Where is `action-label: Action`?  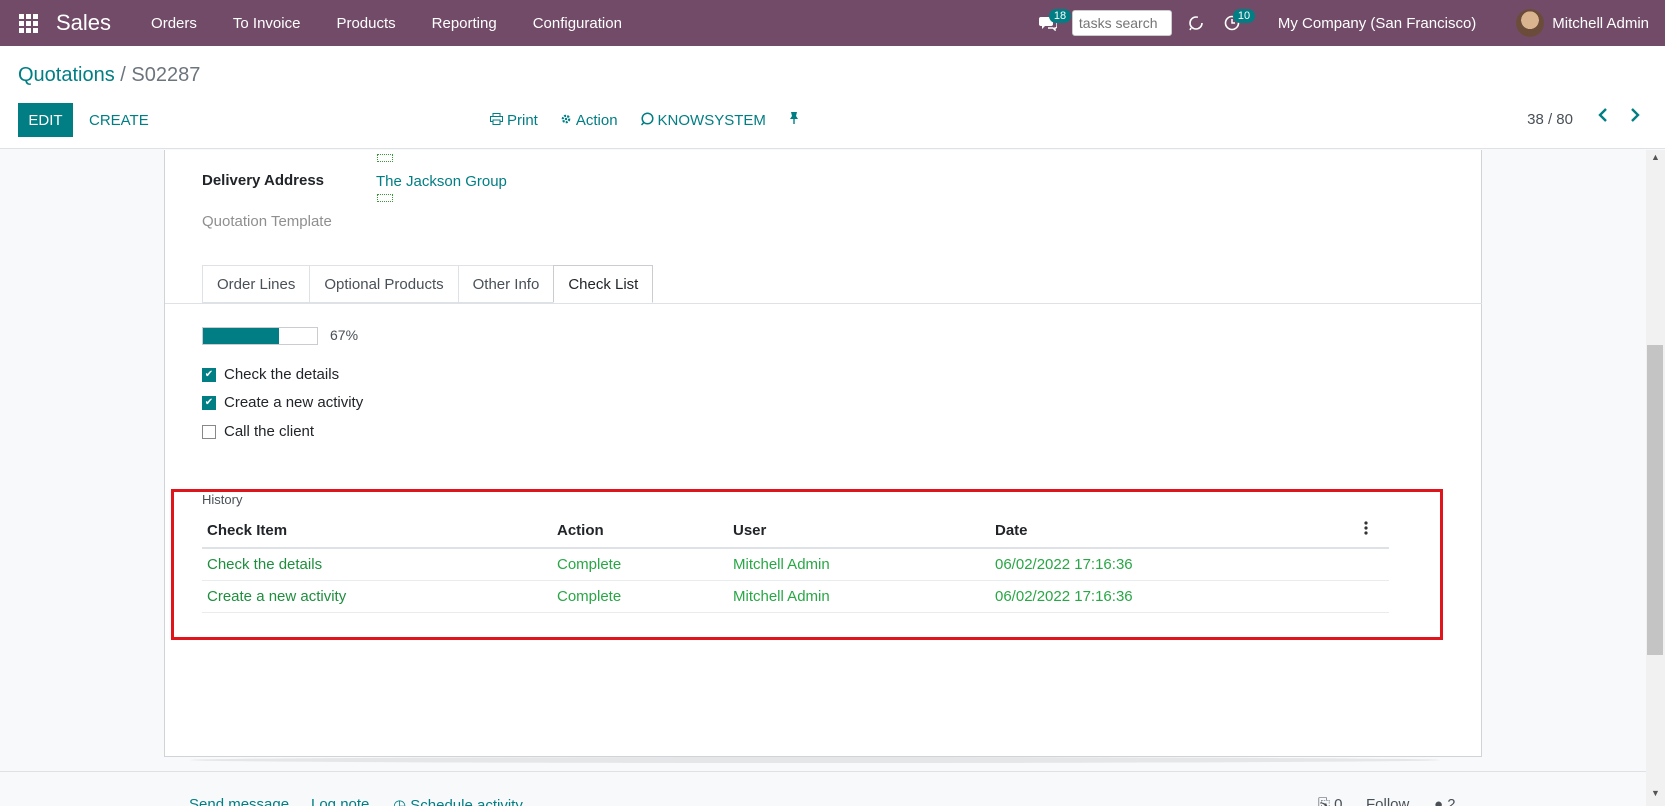
action-label: Action is located at coordinates (596, 120).